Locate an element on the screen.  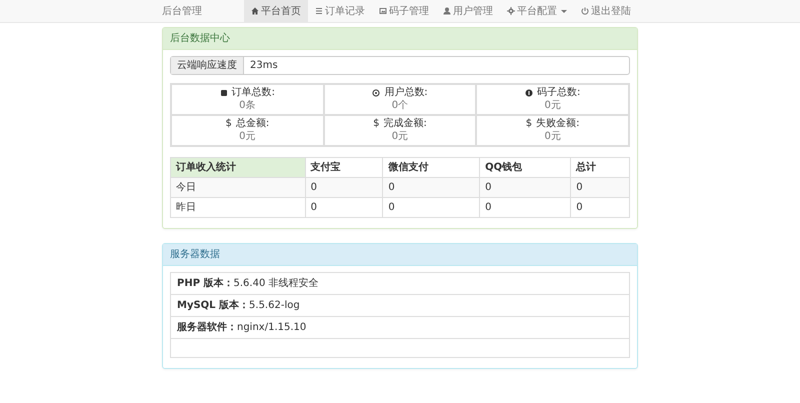
square-icon is located at coordinates (224, 93).